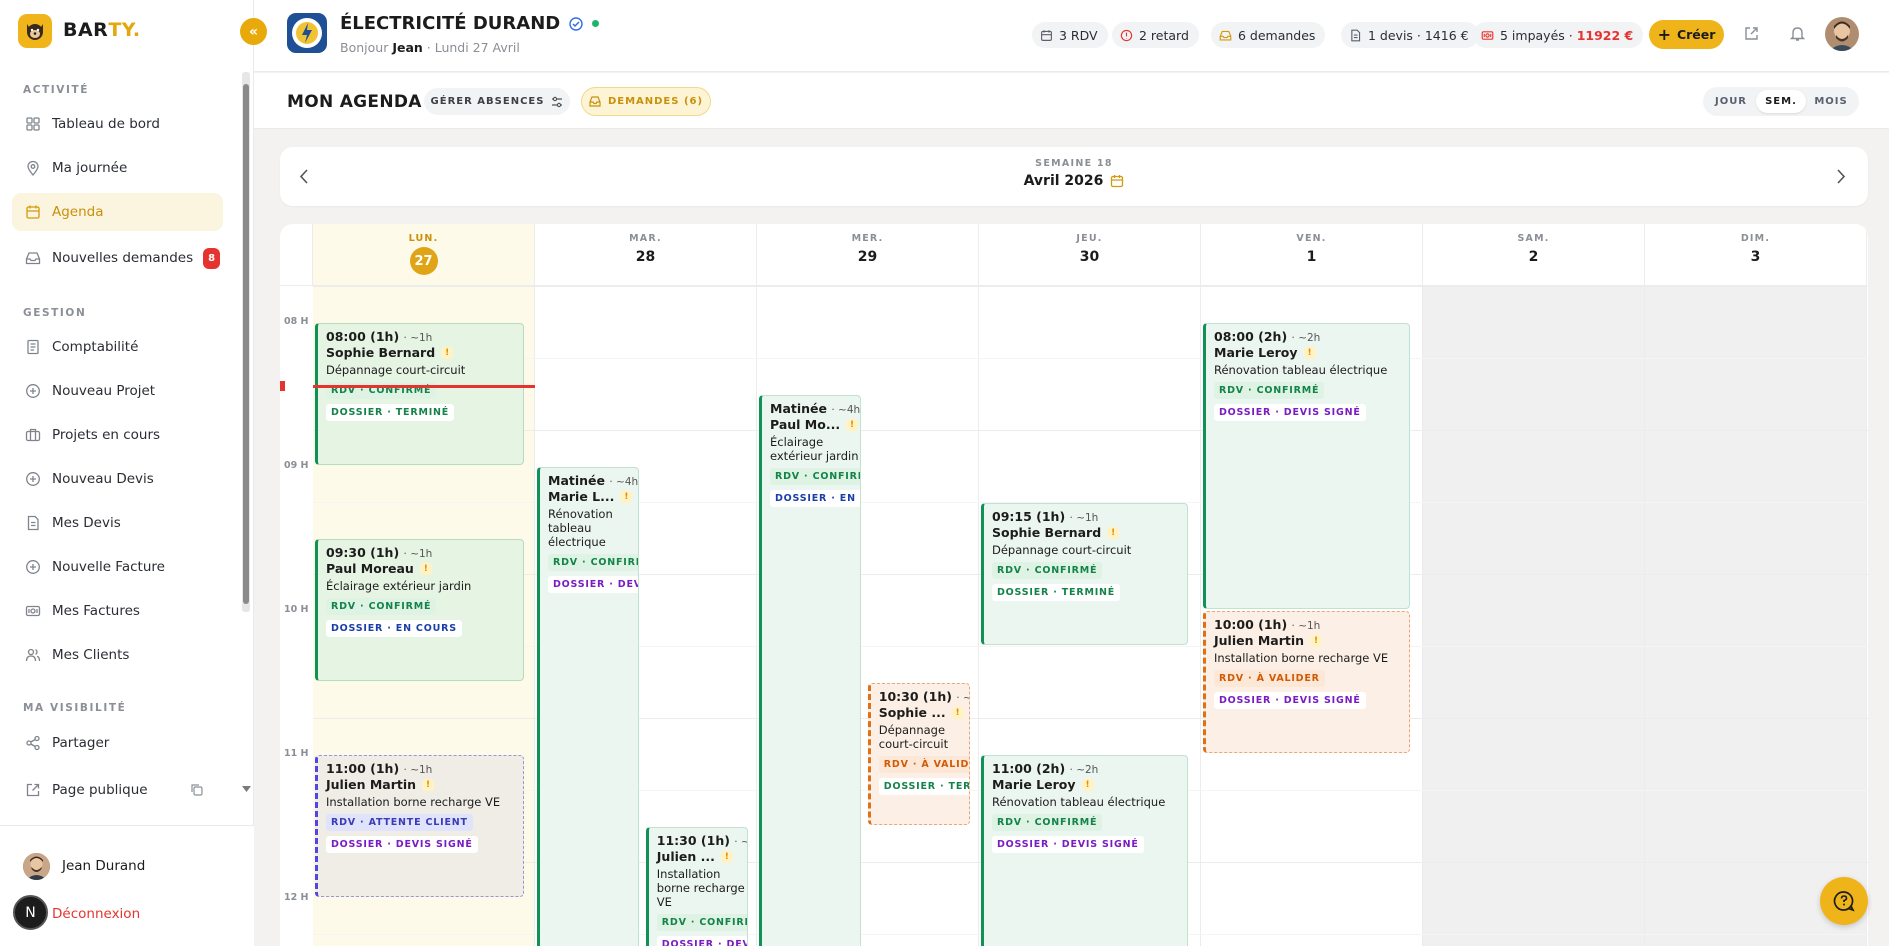  I want to click on company-name: ÉLECTRICITÉ DURAND, so click(450, 23).